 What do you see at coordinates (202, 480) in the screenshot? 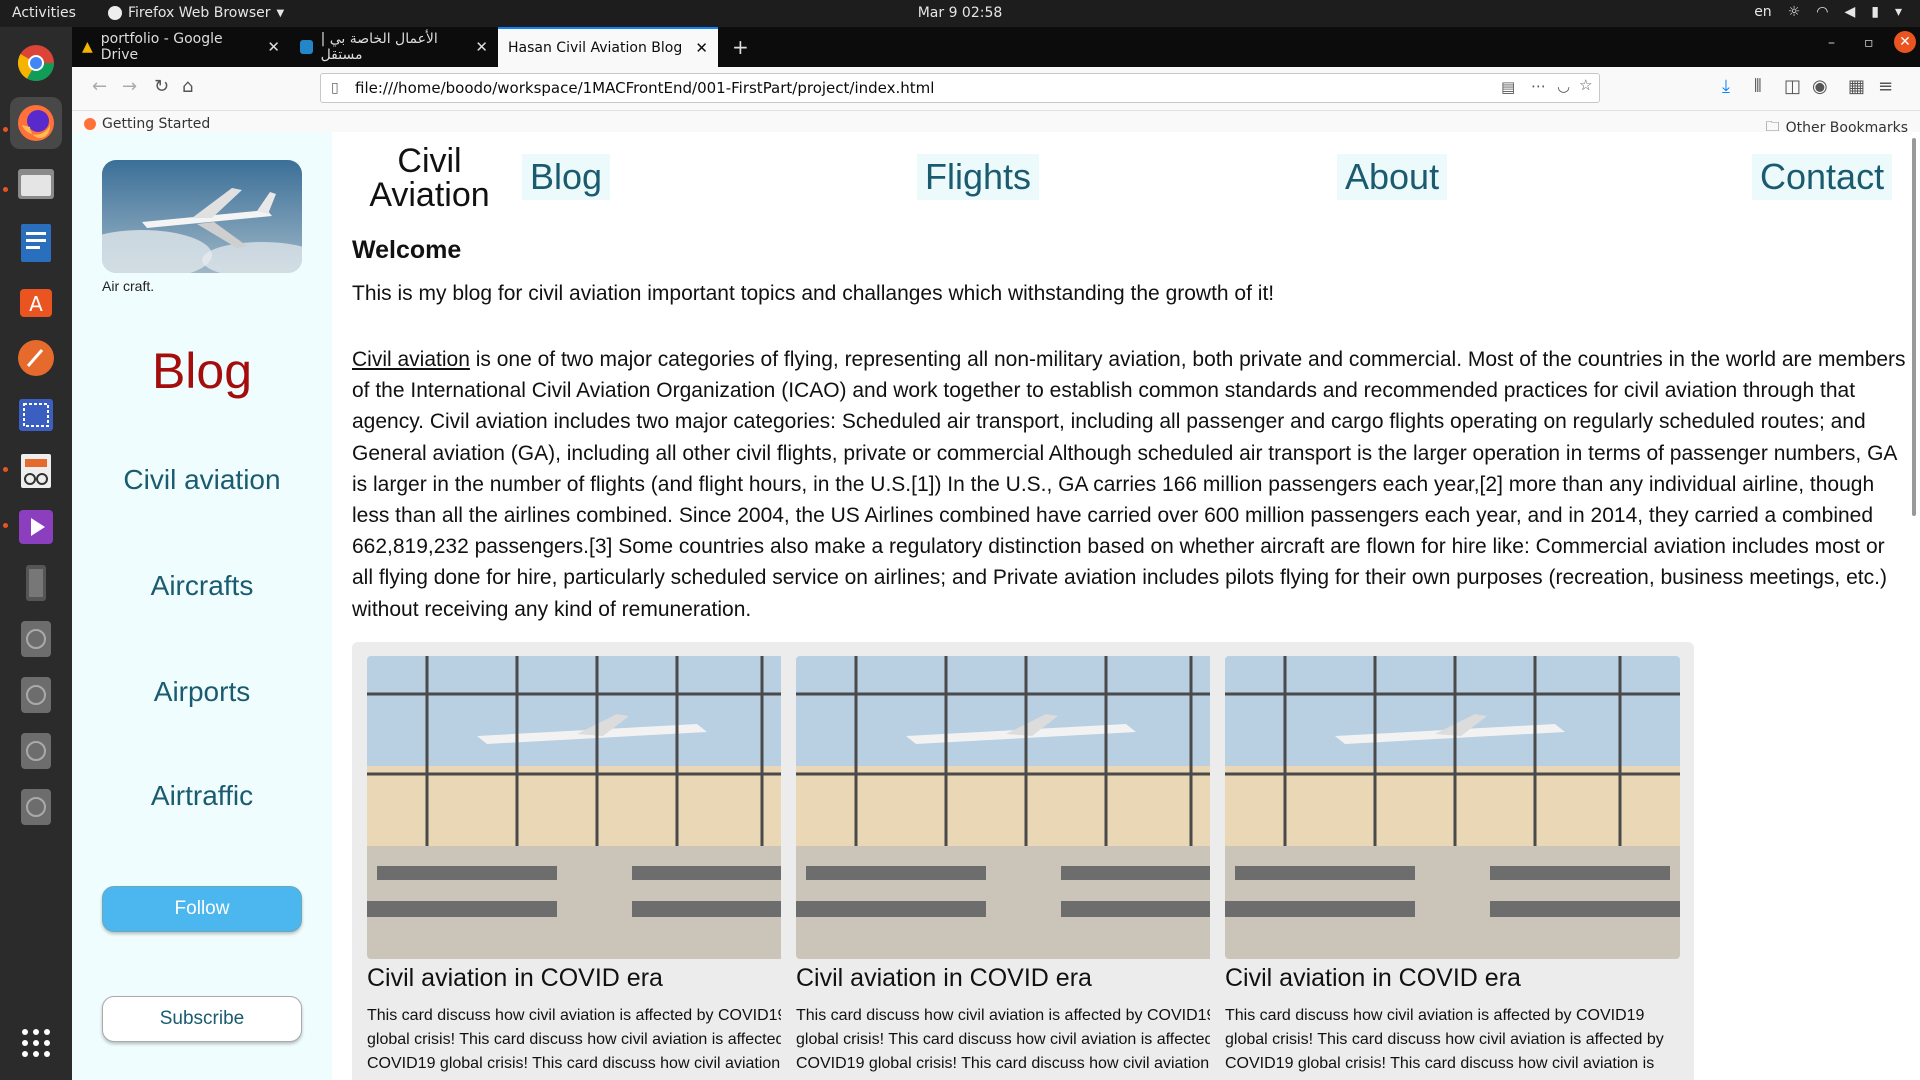
I see `sidebar-link-civil-aviation: Civil aviation` at bounding box center [202, 480].